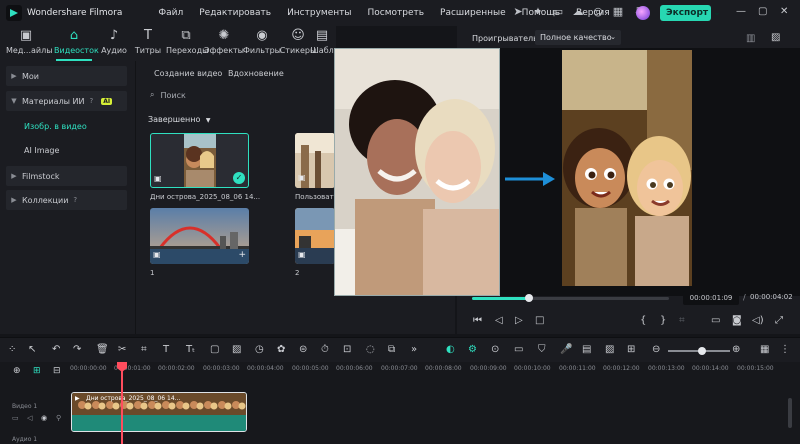  Describe the element at coordinates (32, 349) in the screenshot. I see `select-pointer-icon: ↖` at that location.